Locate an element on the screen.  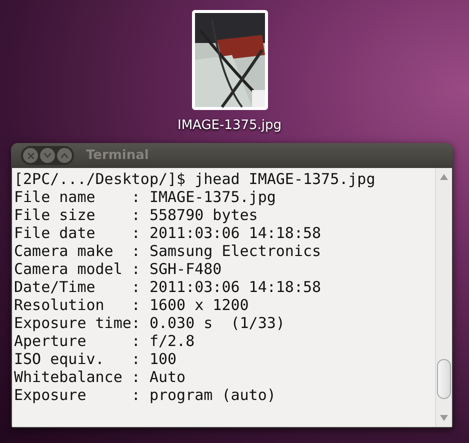
chevron-down-icon is located at coordinates (47, 155).